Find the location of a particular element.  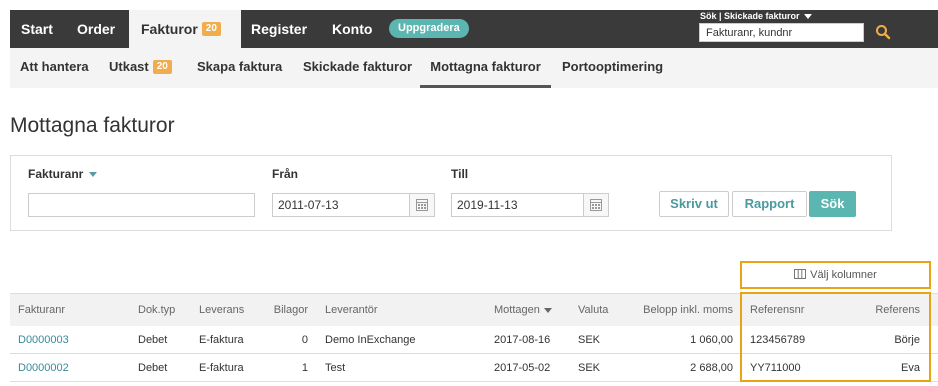

subnav-skapa-faktura-label: Skapa faktura is located at coordinates (240, 66).